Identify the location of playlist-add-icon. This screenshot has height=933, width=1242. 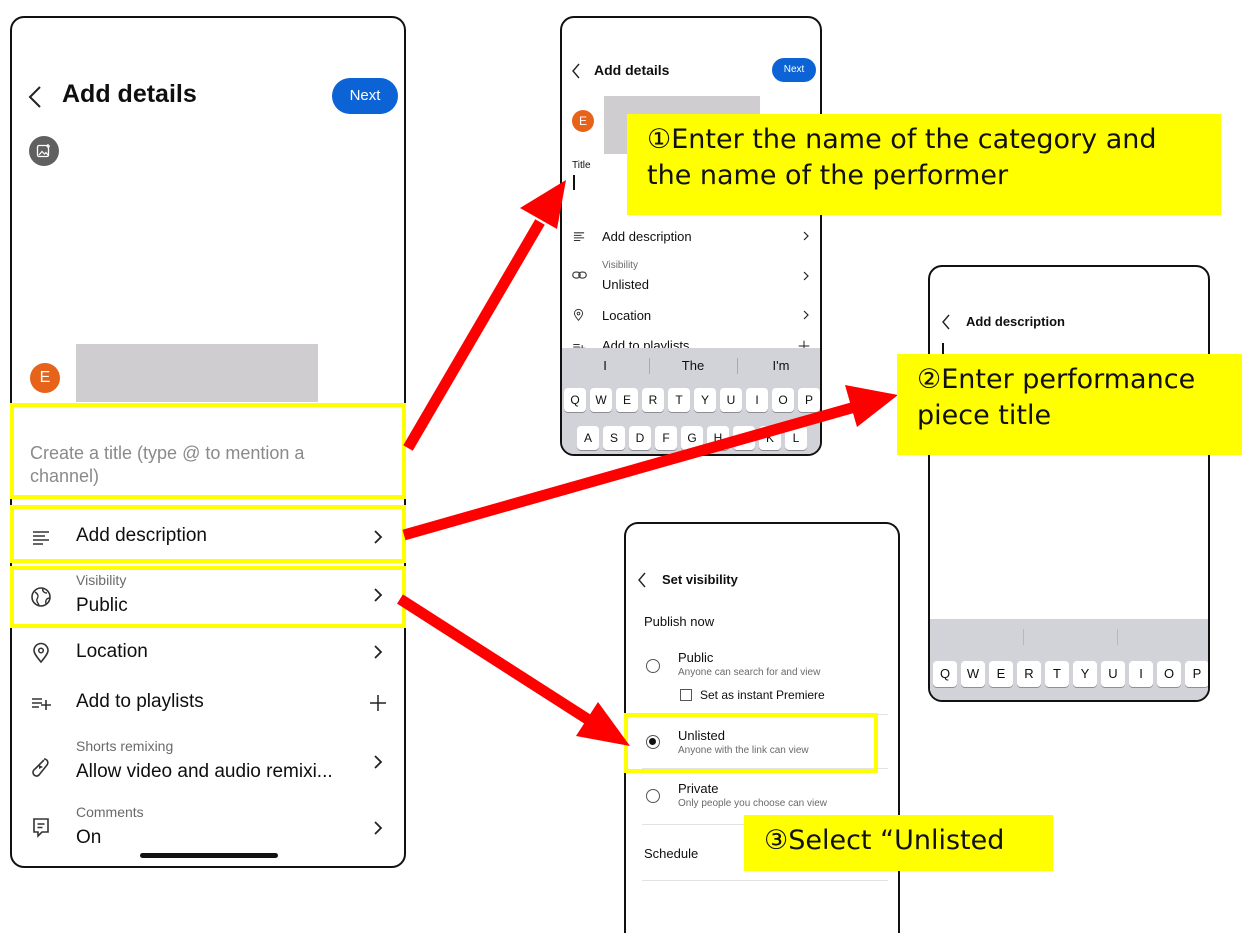
(41, 703).